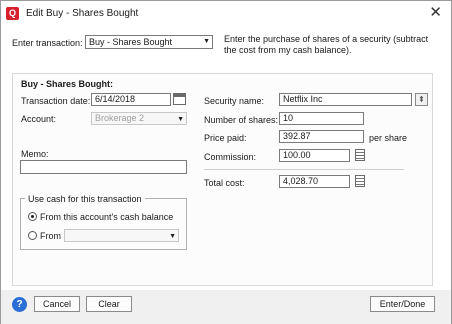 Image resolution: width=452 pixels, height=324 pixels. What do you see at coordinates (241, 120) in the screenshot?
I see `number-of-shares-label: Number of shares:` at bounding box center [241, 120].